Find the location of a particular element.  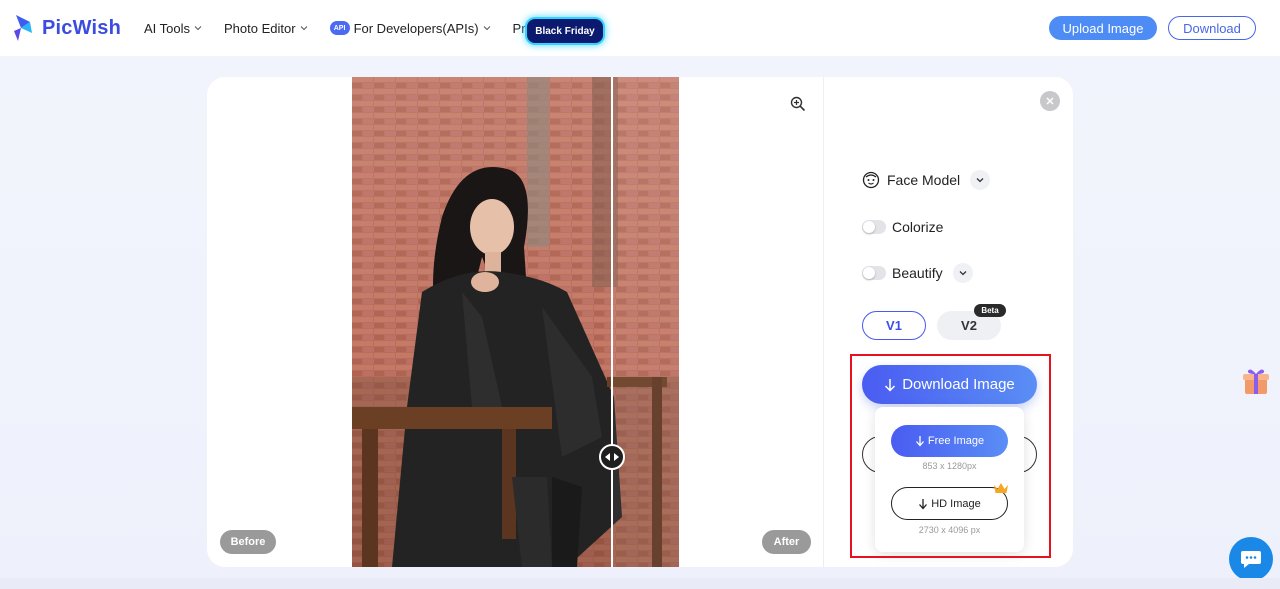

api-badge-icon: API is located at coordinates (339, 28).